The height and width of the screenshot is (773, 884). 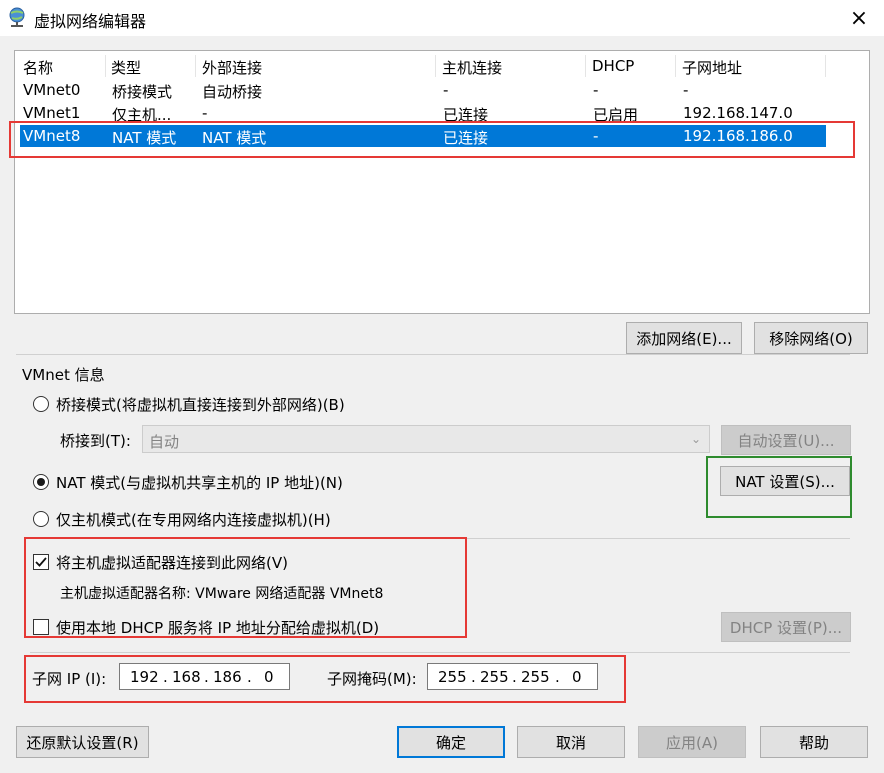 What do you see at coordinates (686, 90) in the screenshot?
I see `cell-subnet: -` at bounding box center [686, 90].